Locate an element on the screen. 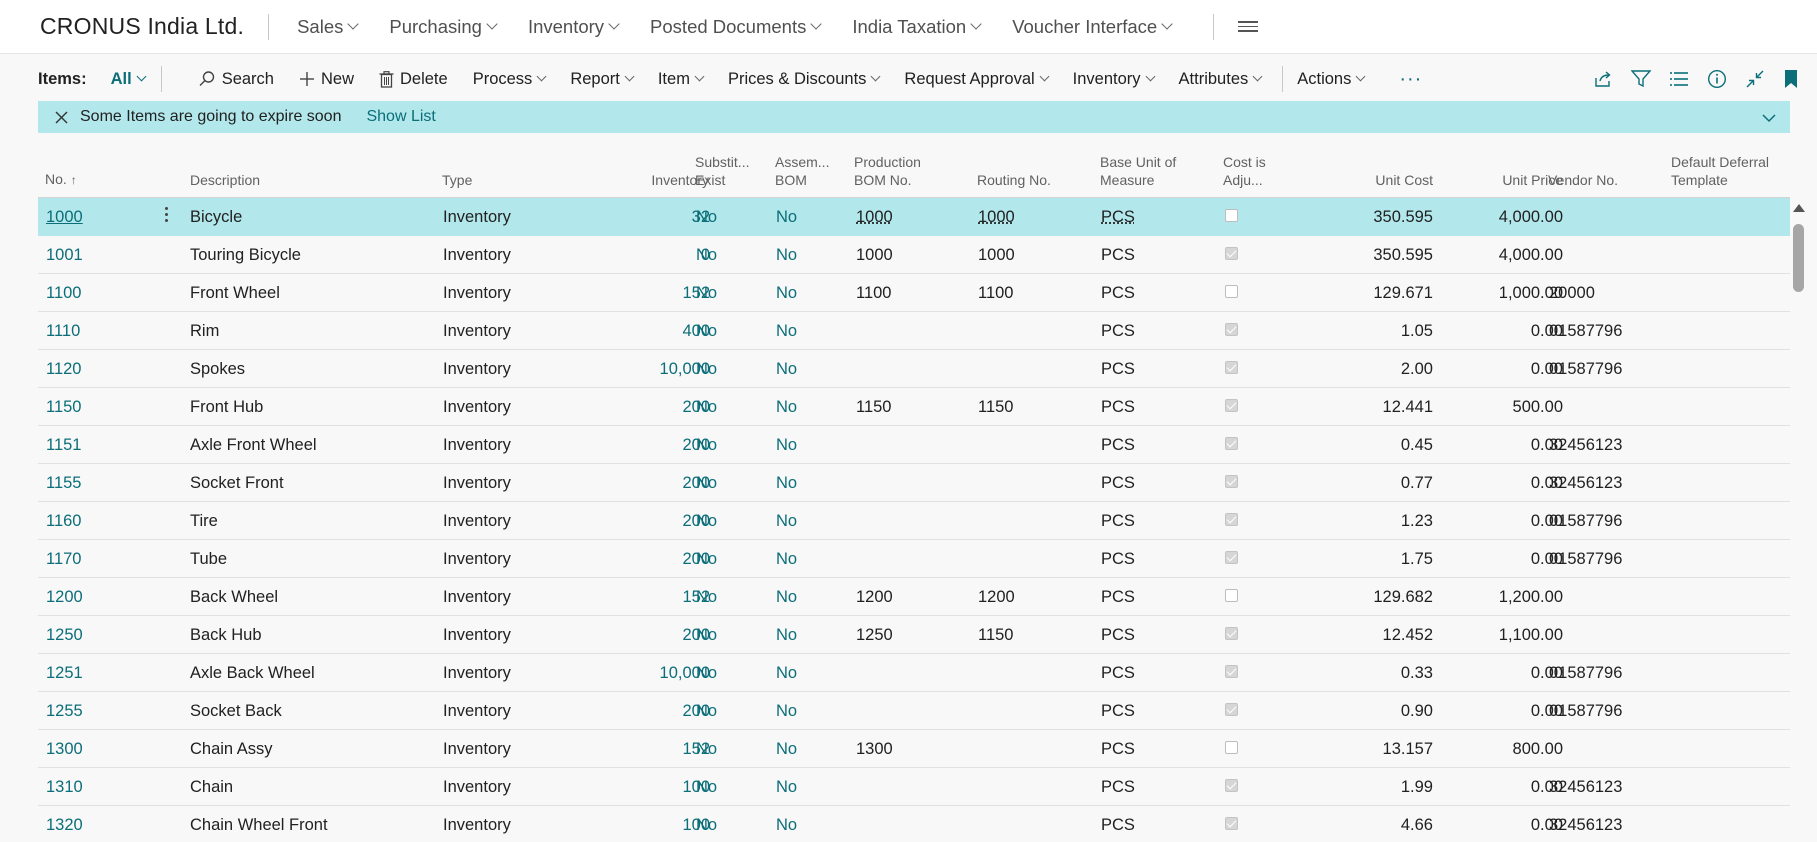  cell-unit-price: 4,000.00 is located at coordinates (1531, 217).